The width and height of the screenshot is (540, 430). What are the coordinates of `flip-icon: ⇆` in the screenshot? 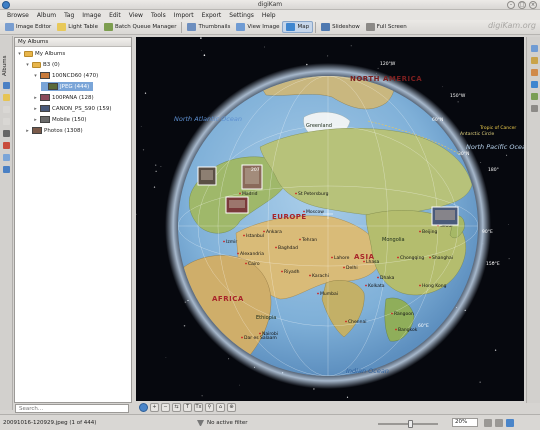 It's located at (176, 407).